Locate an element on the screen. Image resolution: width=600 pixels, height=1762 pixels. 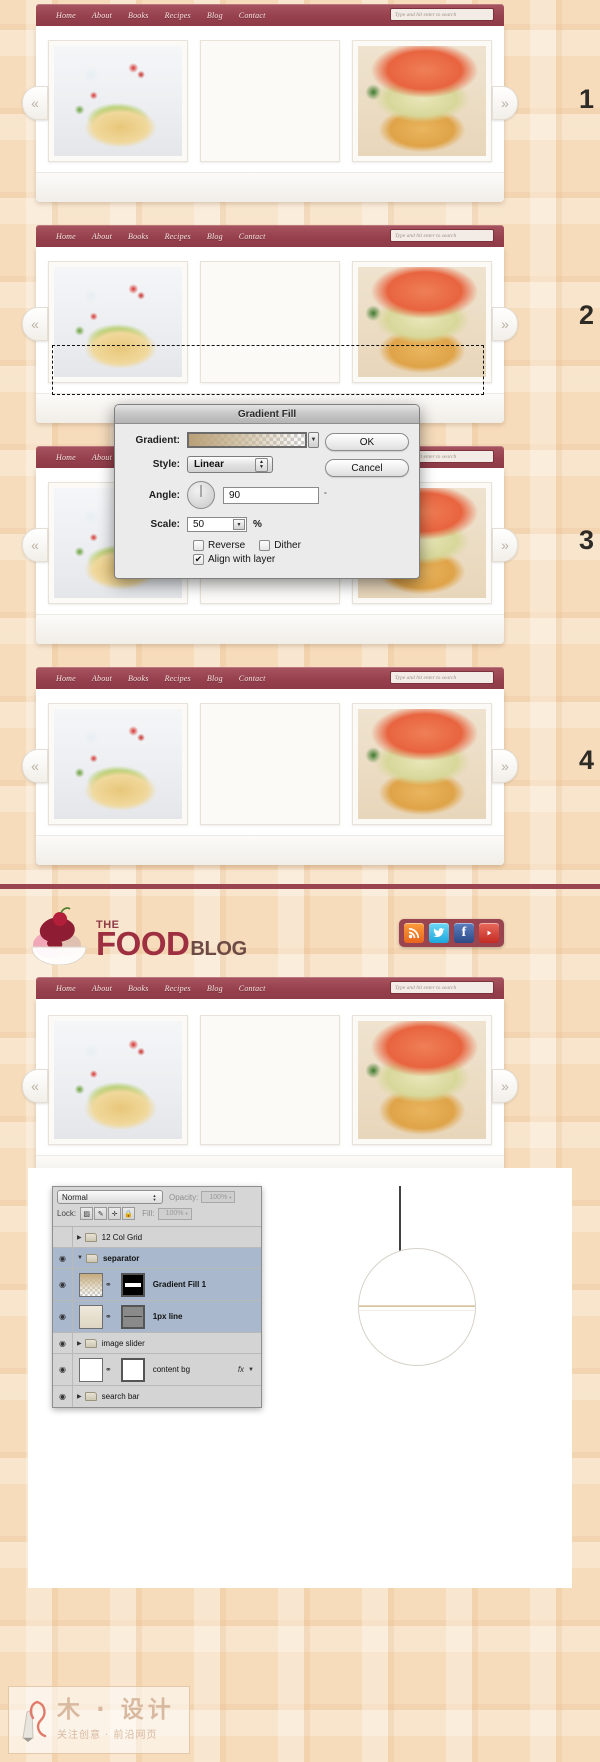
opacity-dropdown-icon: ▼ is located at coordinates (230, 1197).